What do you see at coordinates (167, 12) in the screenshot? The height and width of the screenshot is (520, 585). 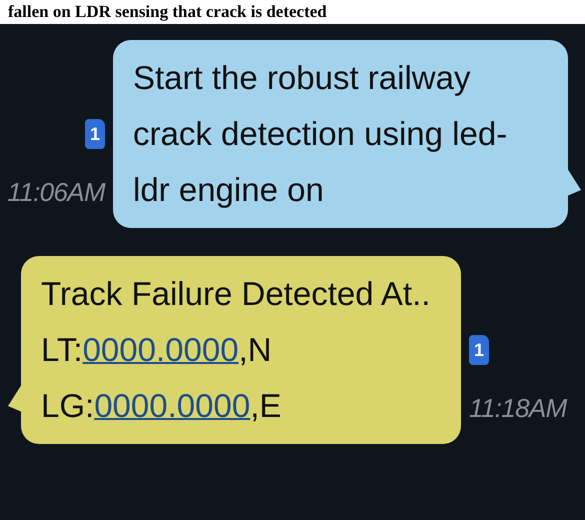 I see `caption-text: fallen on LDR sensing that crack is detected` at bounding box center [167, 12].